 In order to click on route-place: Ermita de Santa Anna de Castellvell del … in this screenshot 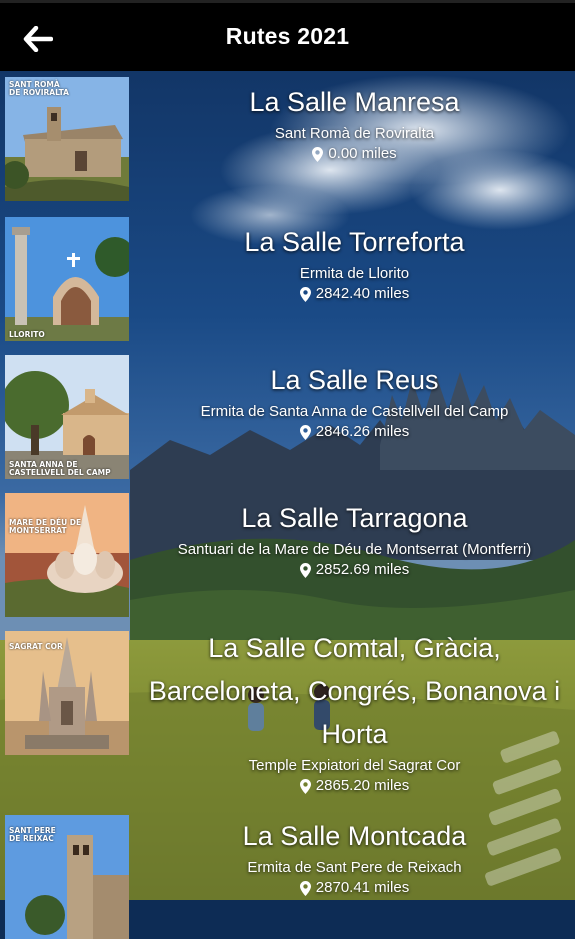, I will do `click(354, 411)`.